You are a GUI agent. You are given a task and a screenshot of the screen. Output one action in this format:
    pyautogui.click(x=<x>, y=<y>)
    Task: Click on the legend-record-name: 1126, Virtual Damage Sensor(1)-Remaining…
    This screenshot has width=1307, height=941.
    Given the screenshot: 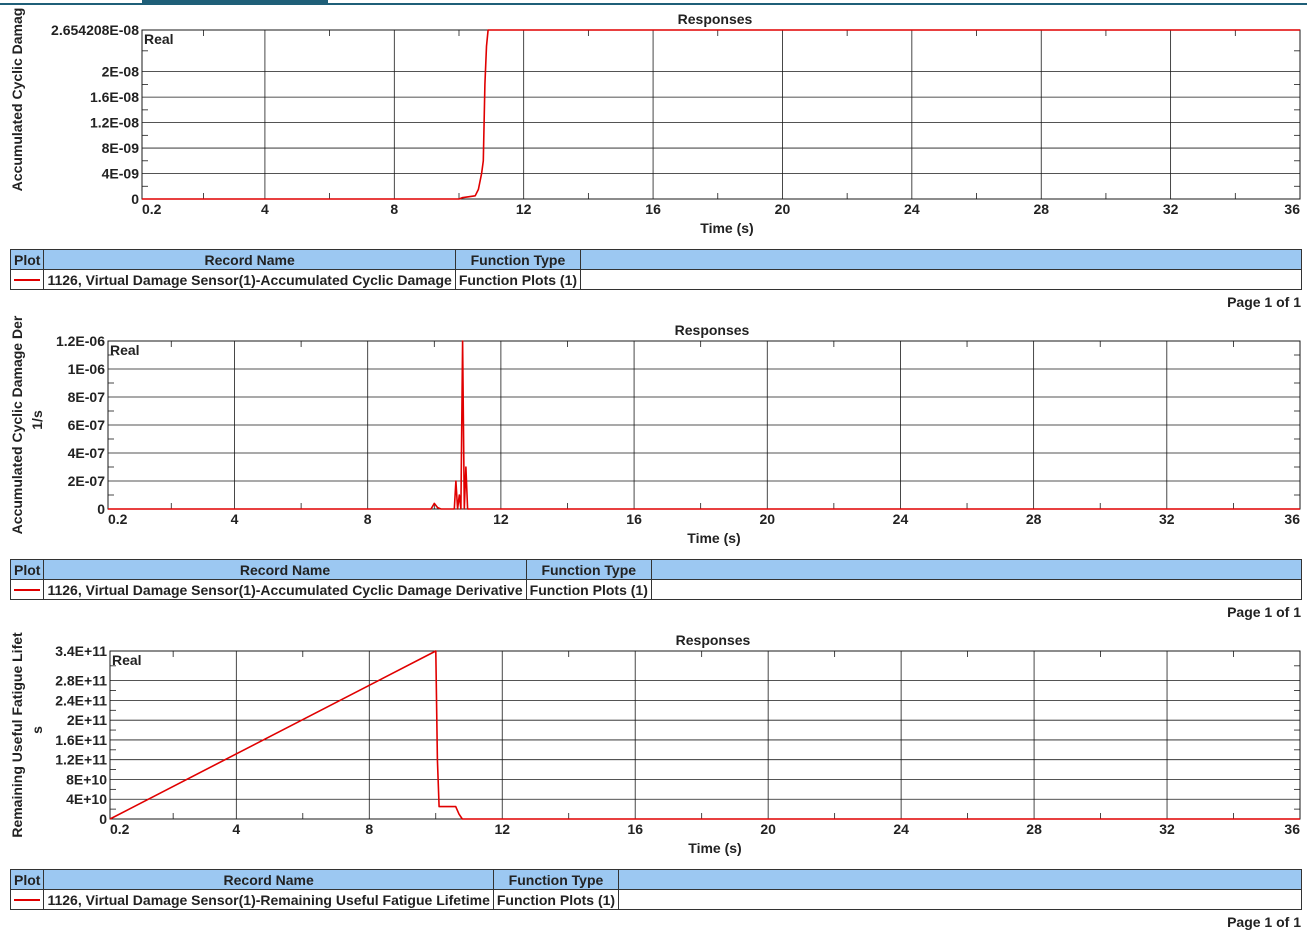 What is the action you would take?
    pyautogui.click(x=268, y=899)
    